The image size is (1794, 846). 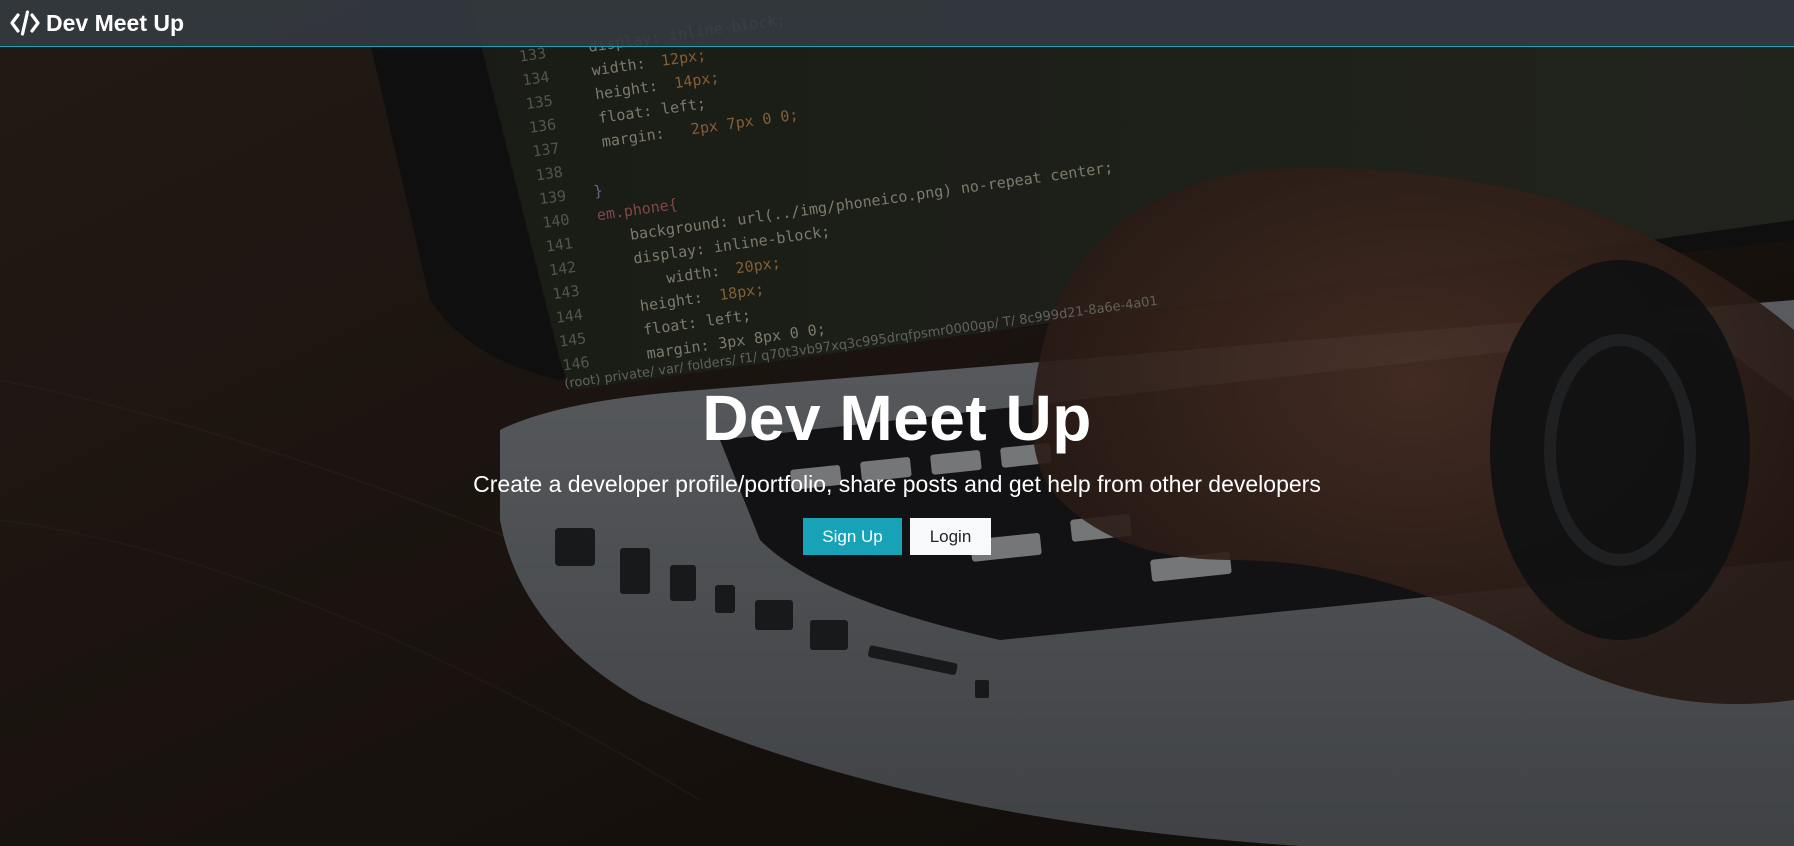 What do you see at coordinates (852, 536) in the screenshot?
I see `sign-up-button: Sign Up` at bounding box center [852, 536].